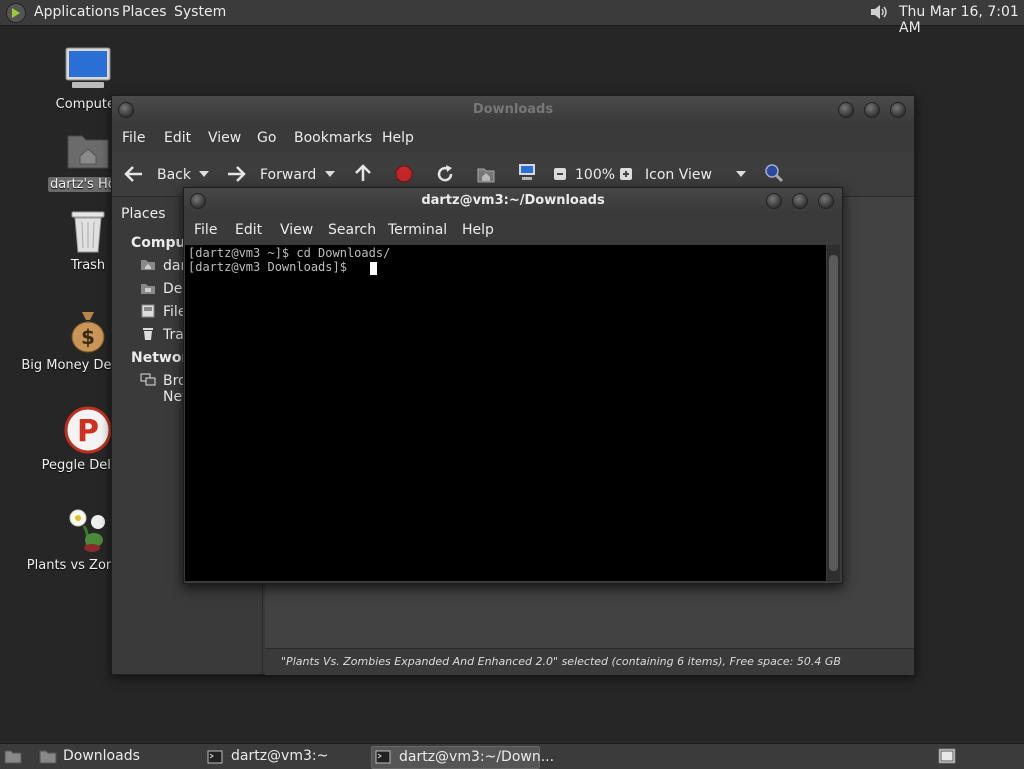  I want to click on view-mode-chevron-icon, so click(741, 174).